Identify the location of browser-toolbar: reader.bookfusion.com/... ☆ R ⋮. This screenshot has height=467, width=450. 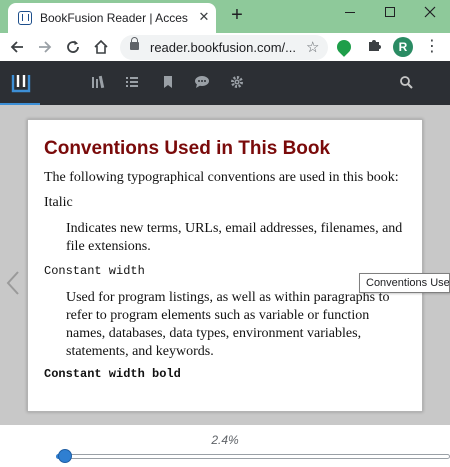
(225, 47).